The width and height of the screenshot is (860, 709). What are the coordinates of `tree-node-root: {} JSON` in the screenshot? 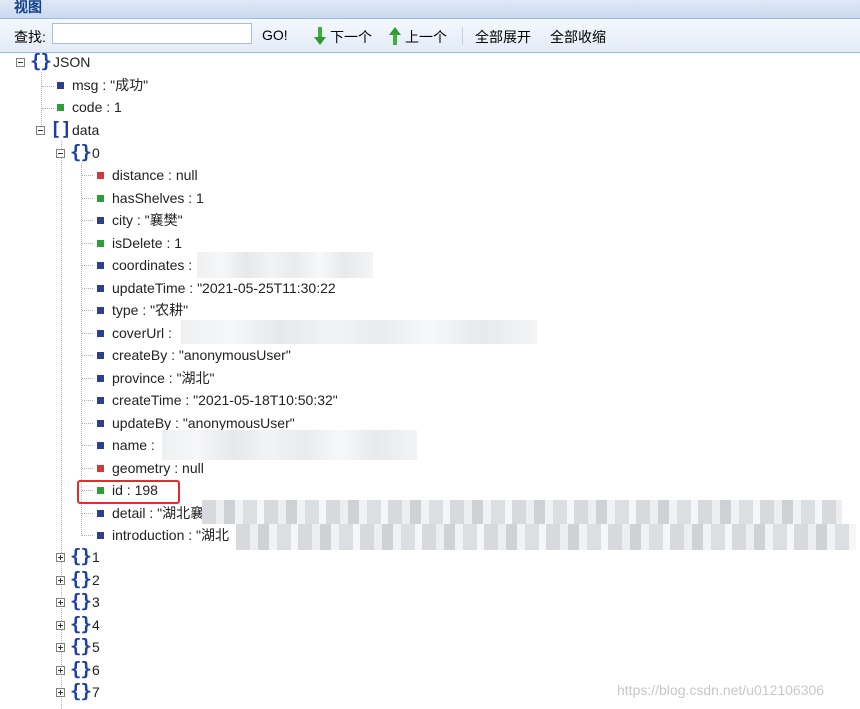 It's located at (100, 61).